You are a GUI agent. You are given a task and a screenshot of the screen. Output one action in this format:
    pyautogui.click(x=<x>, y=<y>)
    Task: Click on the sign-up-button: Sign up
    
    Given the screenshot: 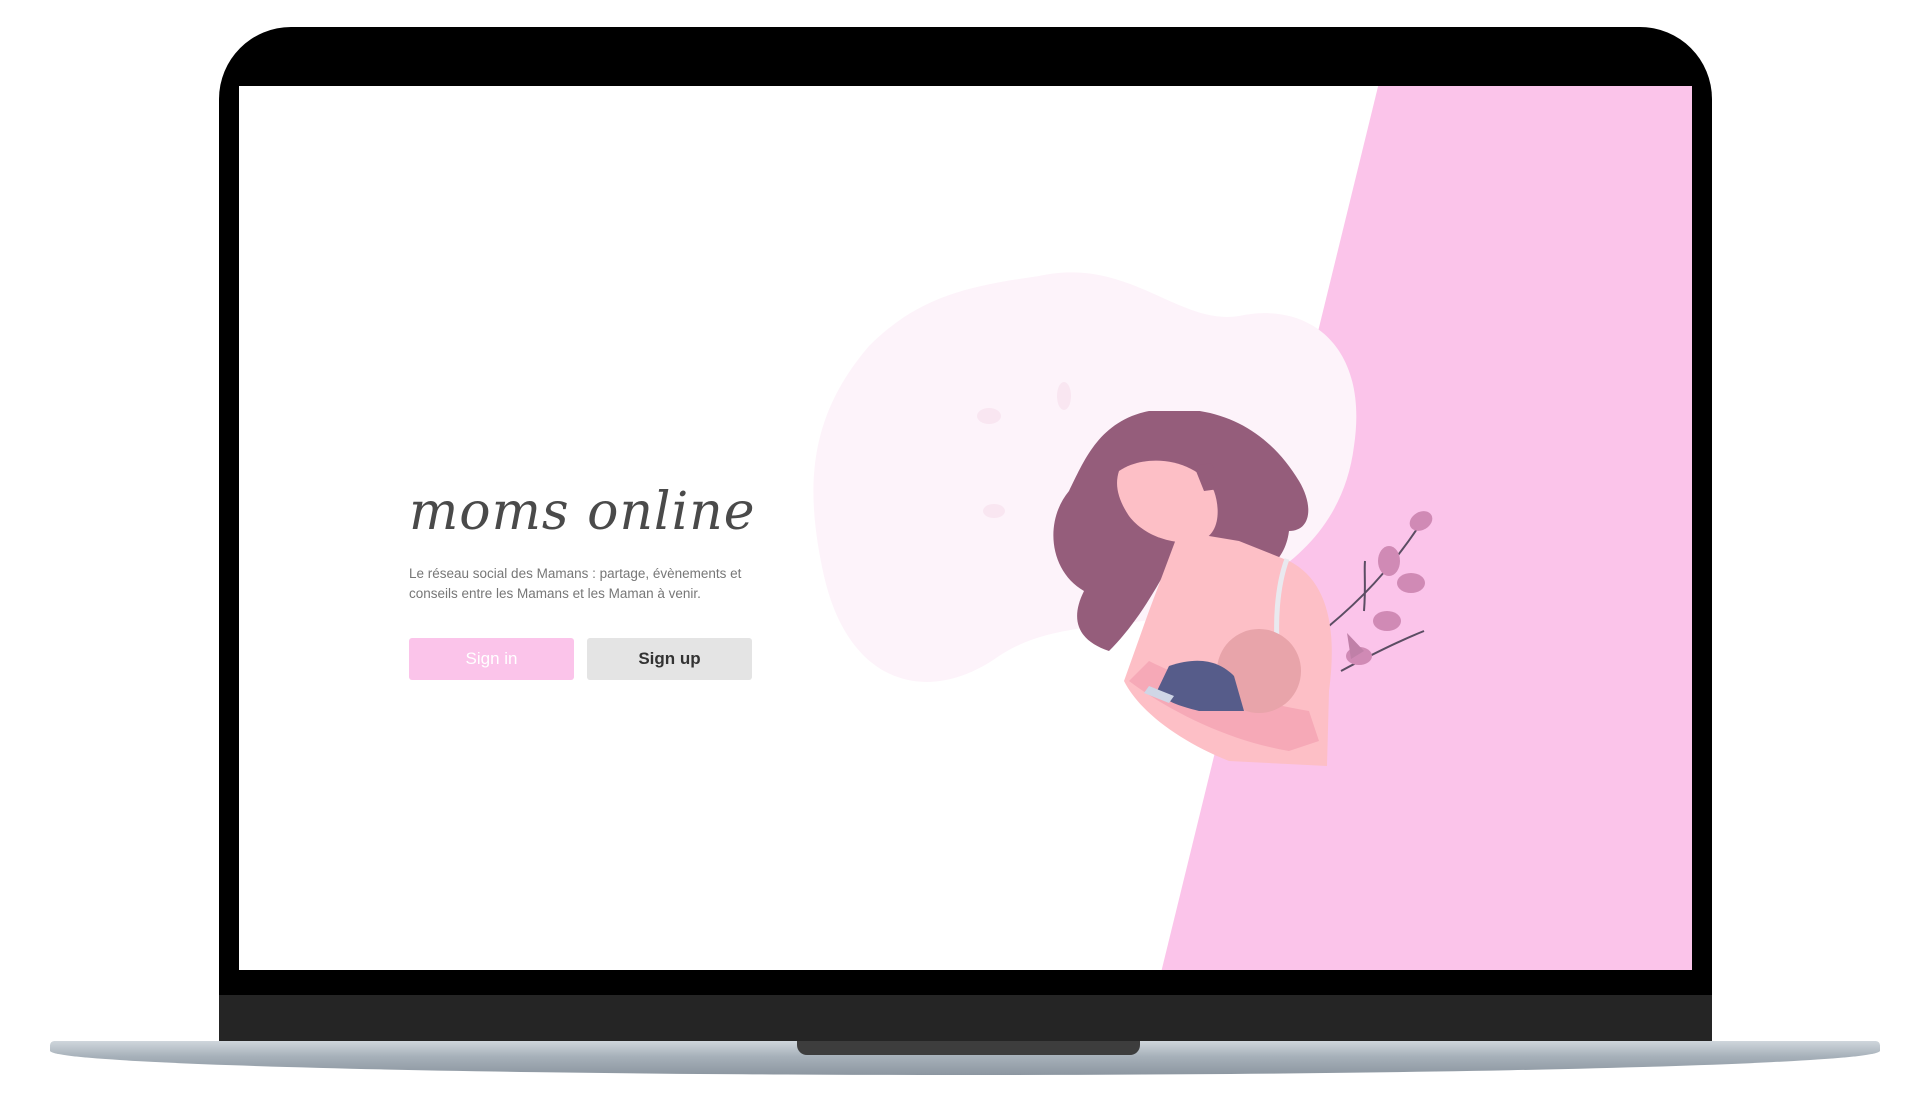 What is the action you would take?
    pyautogui.click(x=669, y=659)
    